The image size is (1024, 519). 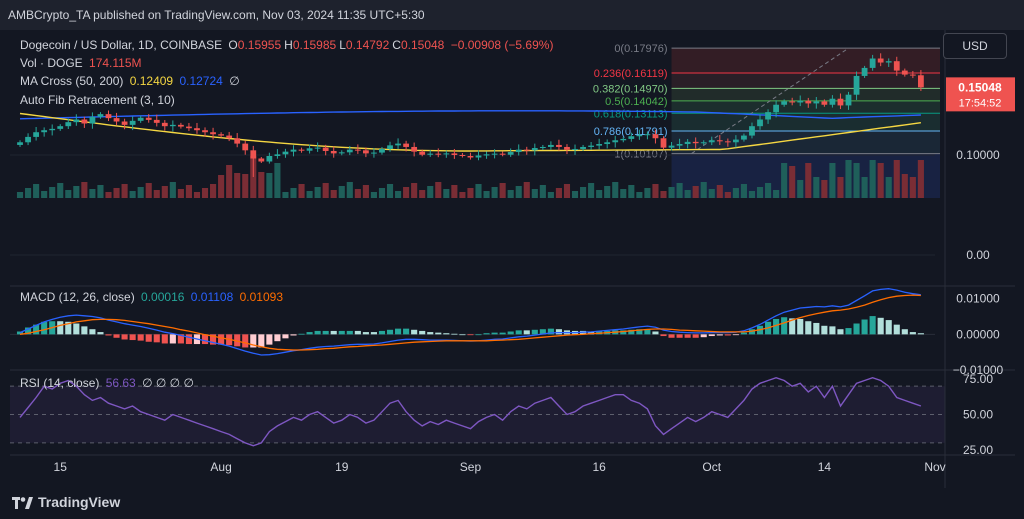 What do you see at coordinates (512, 503) in the screenshot?
I see `footer` at bounding box center [512, 503].